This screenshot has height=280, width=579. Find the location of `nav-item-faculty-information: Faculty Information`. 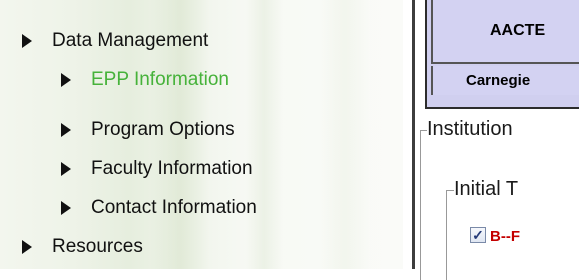

nav-item-faculty-information: Faculty Information is located at coordinates (157, 169).